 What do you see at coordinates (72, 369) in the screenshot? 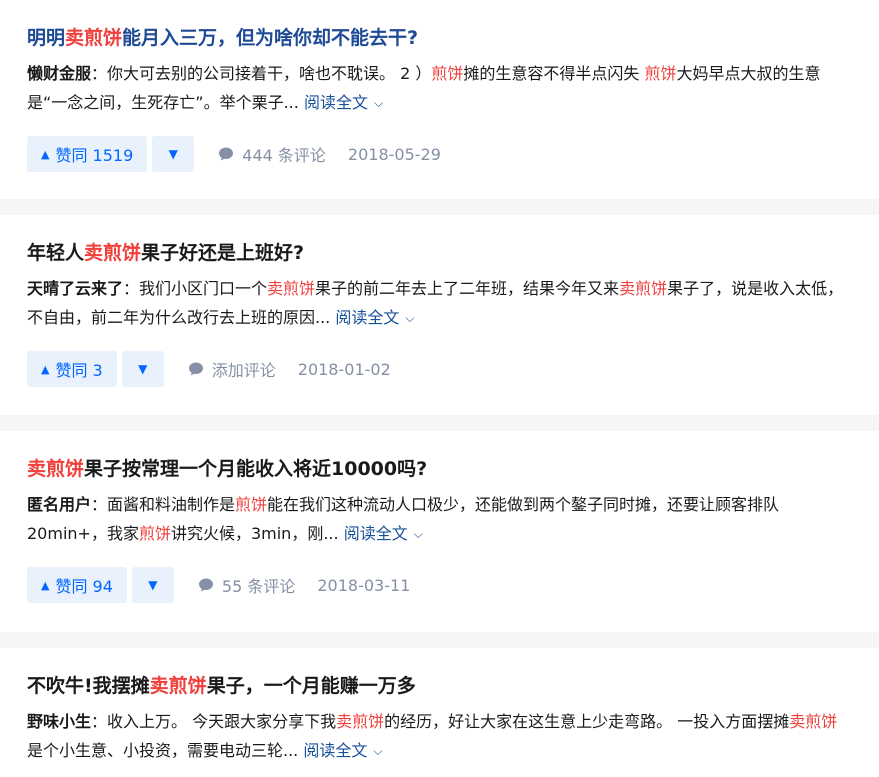
I see `upvote-button: ▲ 赞同 3` at bounding box center [72, 369].